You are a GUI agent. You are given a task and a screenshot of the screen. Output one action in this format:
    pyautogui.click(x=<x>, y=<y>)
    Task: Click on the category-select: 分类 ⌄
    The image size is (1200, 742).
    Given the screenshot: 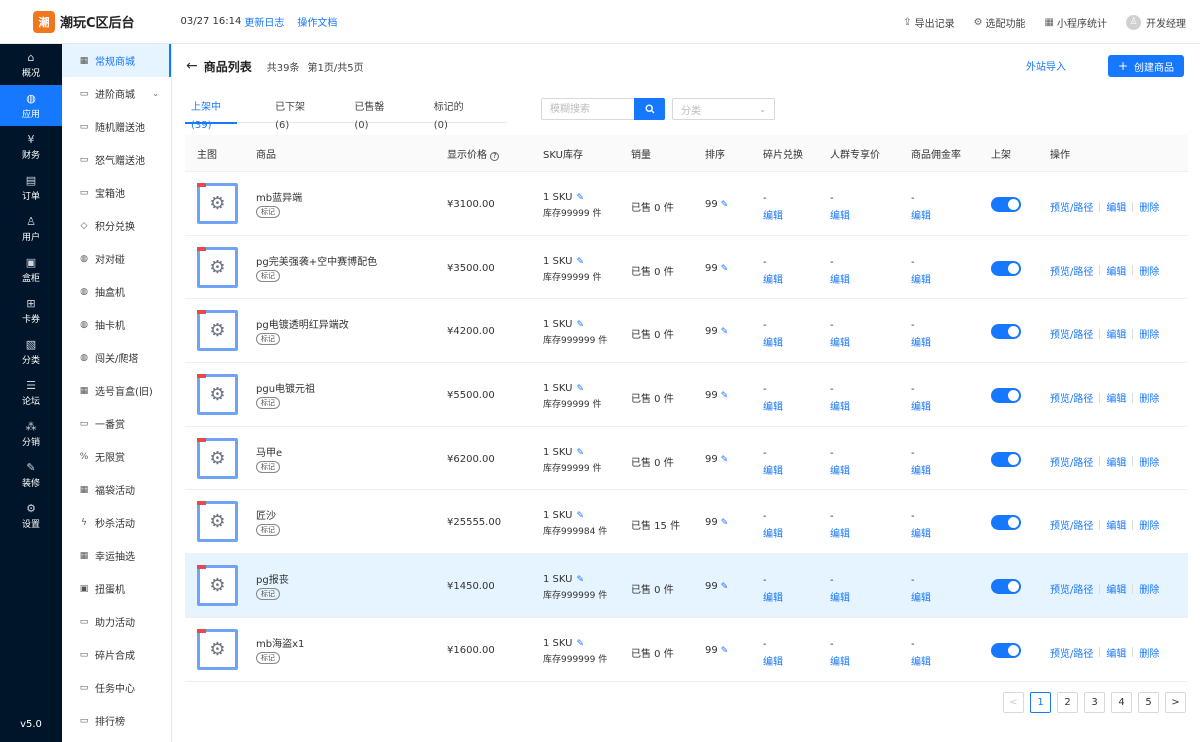 What is the action you would take?
    pyautogui.click(x=723, y=109)
    